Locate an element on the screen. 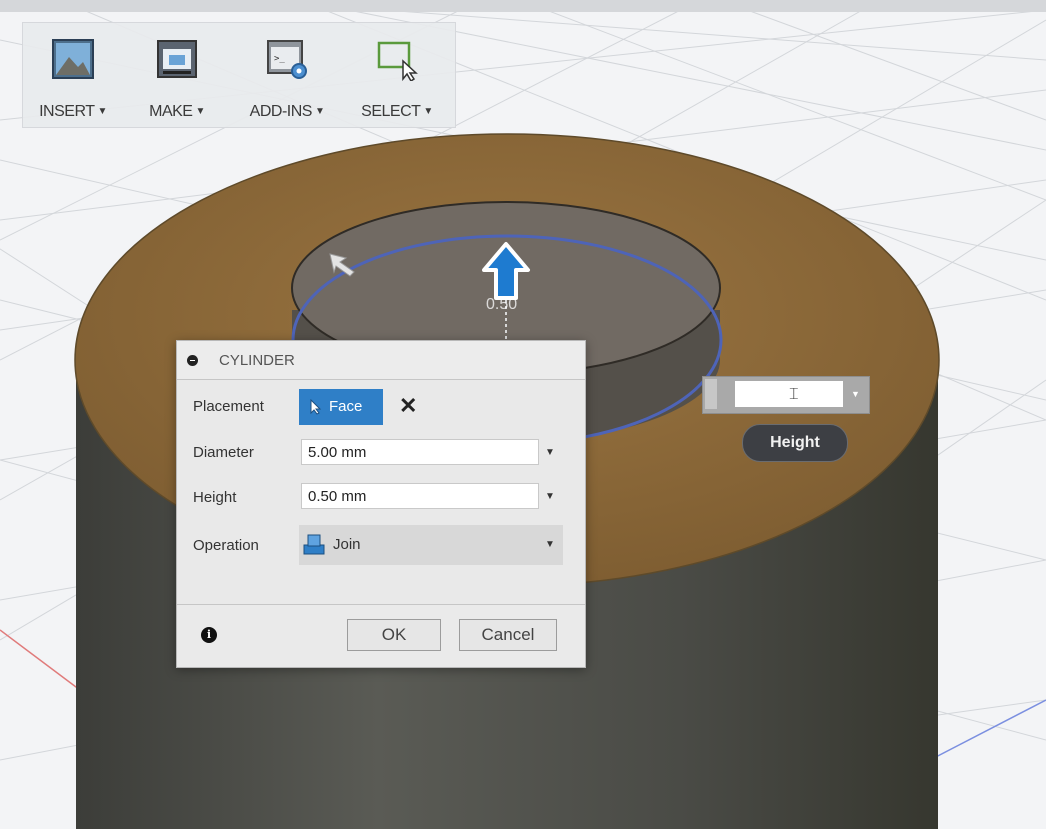 This screenshot has width=1046, height=829. clear-selection-icon: ✕ is located at coordinates (408, 406).